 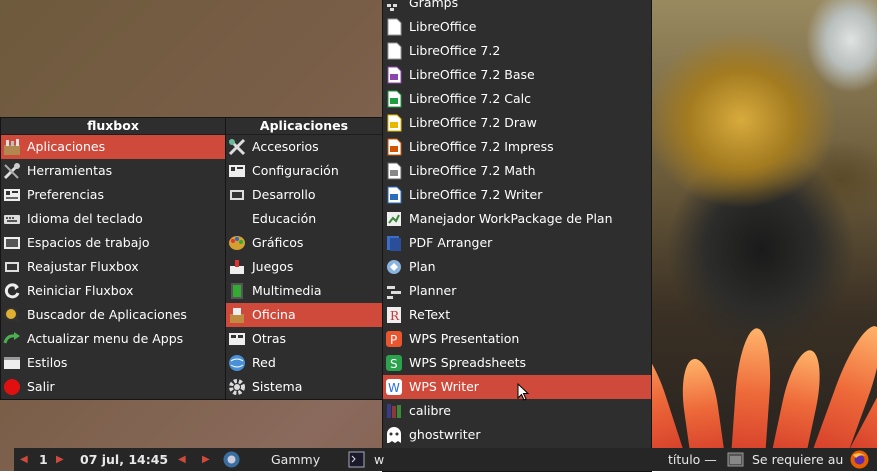 I want to click on apps-item-configuracion: Configuración, so click(x=304, y=171).